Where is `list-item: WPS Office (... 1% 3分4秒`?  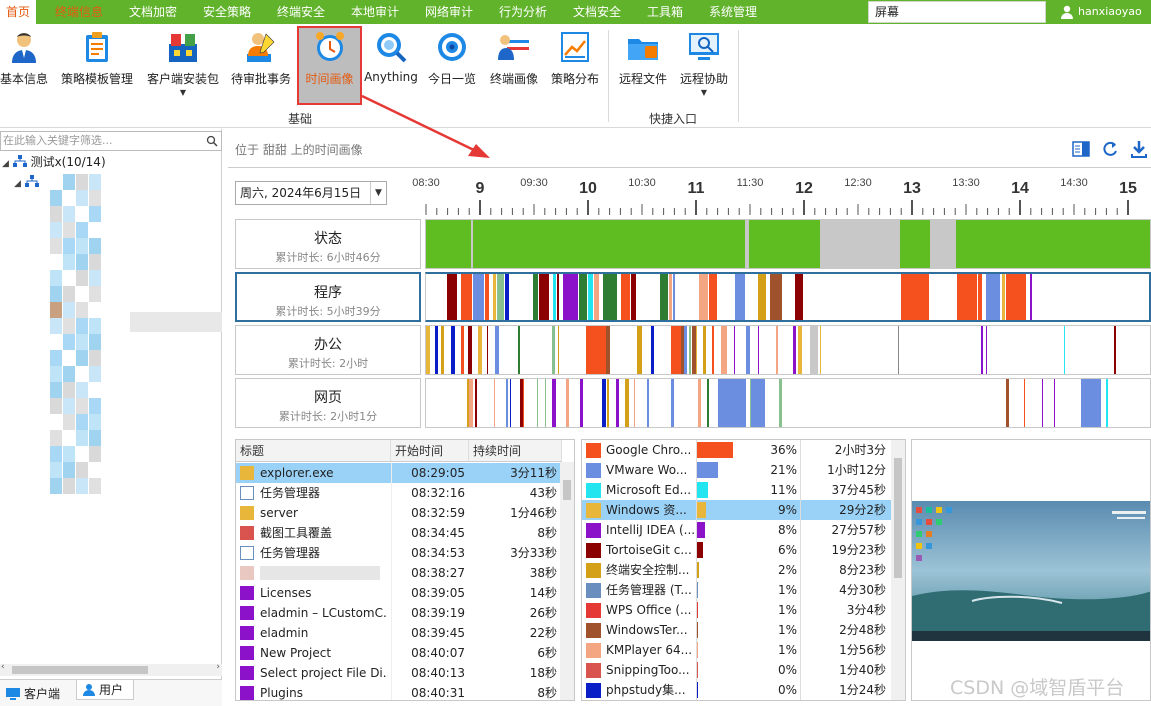
list-item: WPS Office (... 1% 3分4秒 is located at coordinates (737, 610).